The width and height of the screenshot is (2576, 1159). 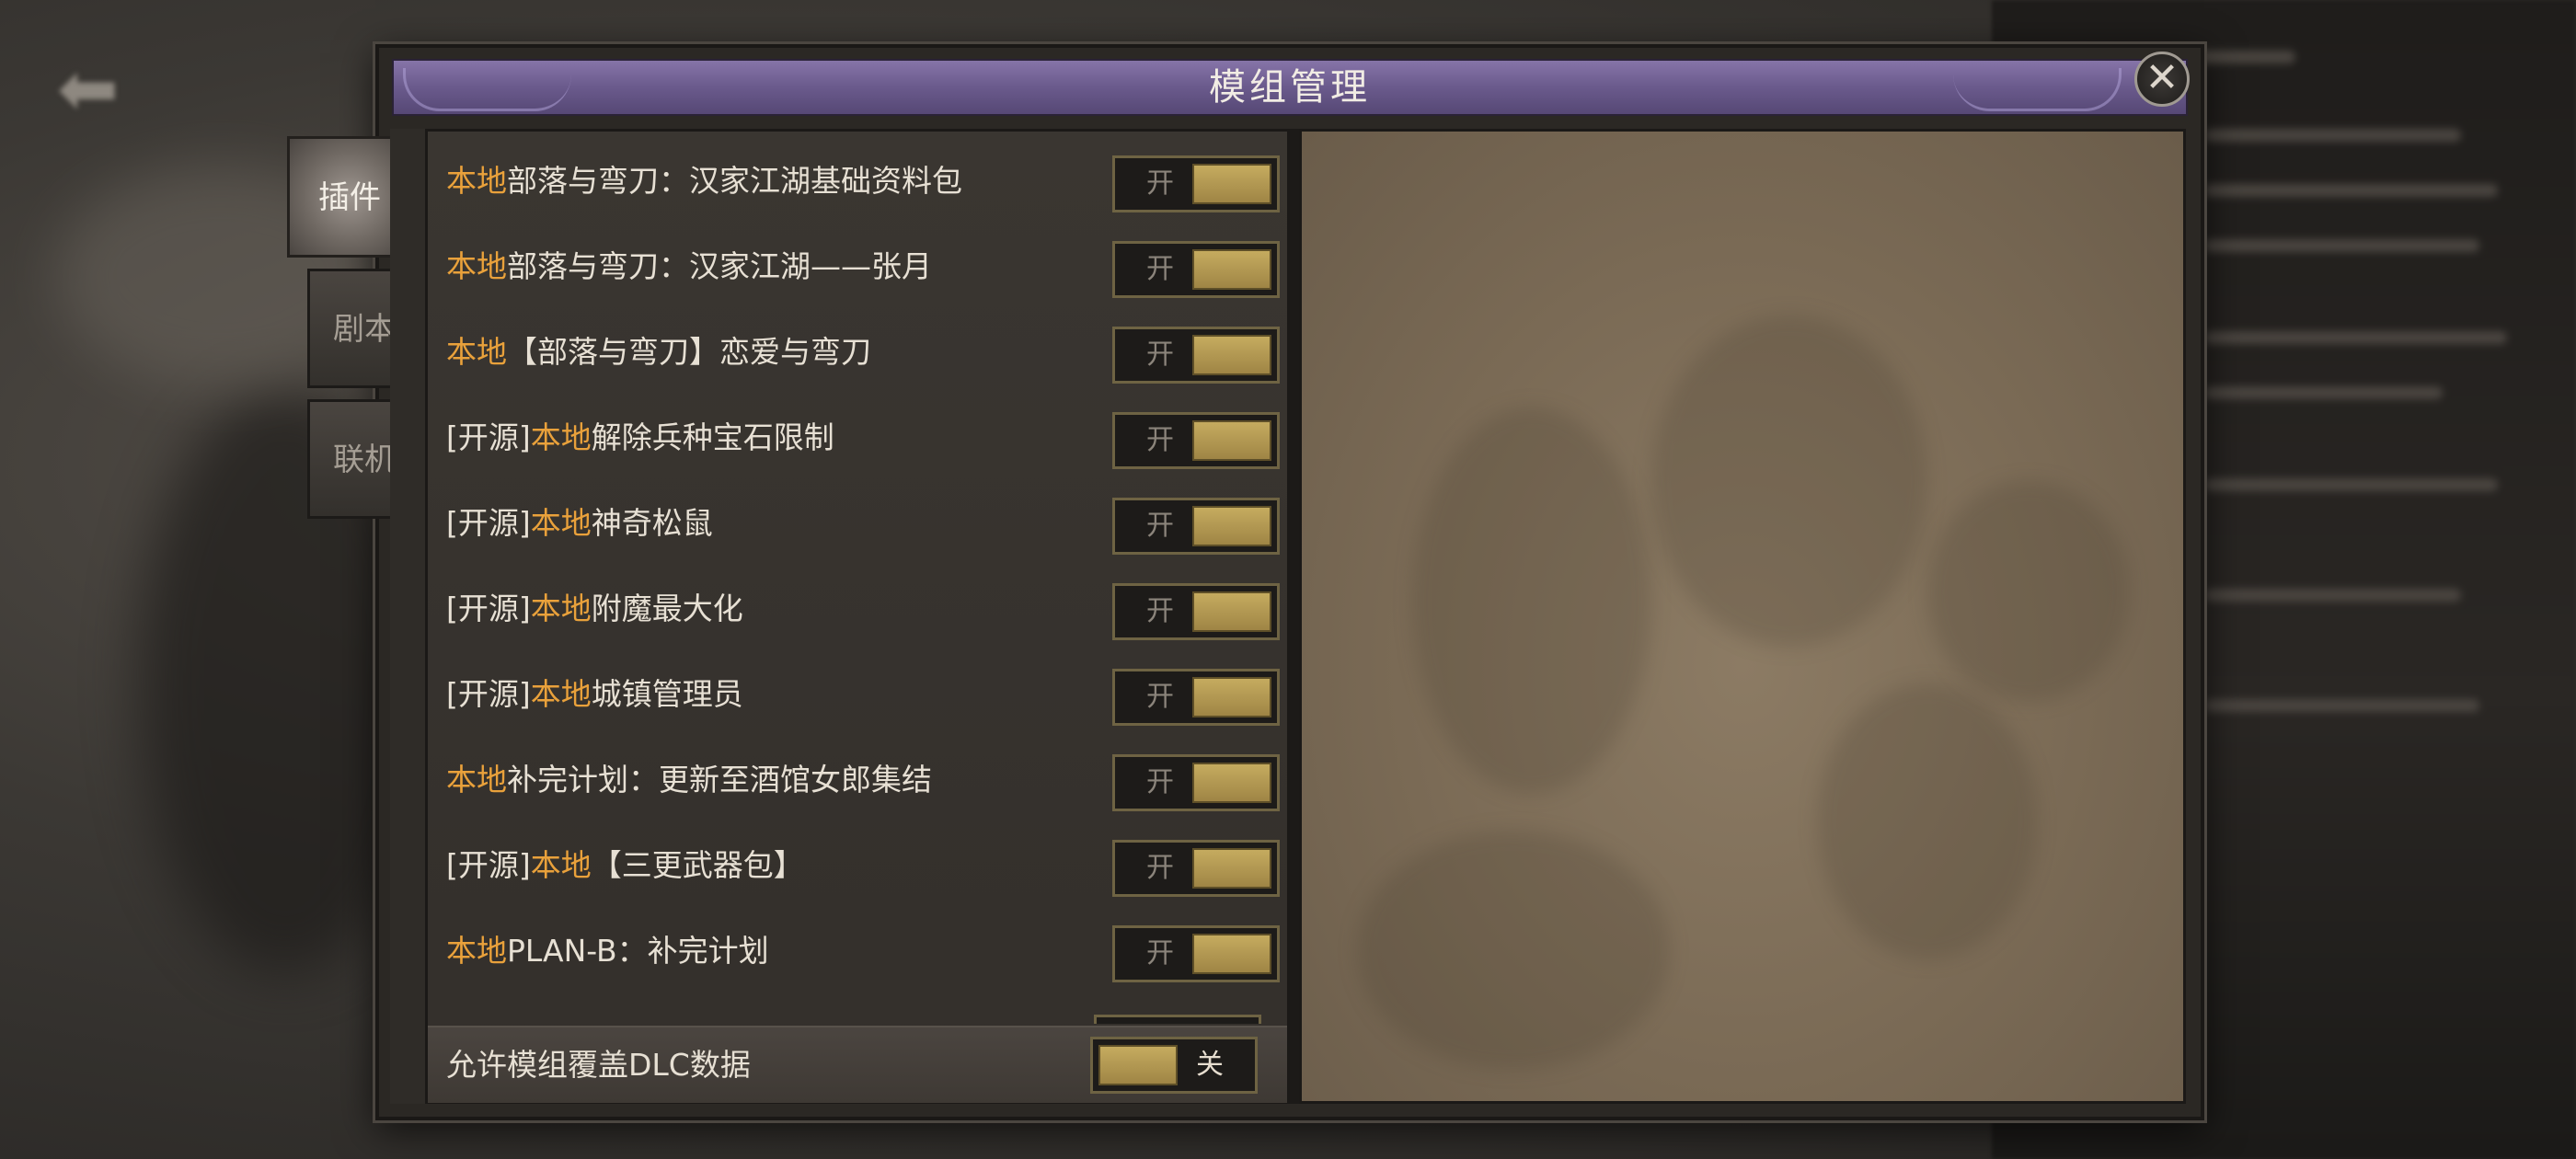 What do you see at coordinates (1294, 616) in the screenshot?
I see `panel-divider` at bounding box center [1294, 616].